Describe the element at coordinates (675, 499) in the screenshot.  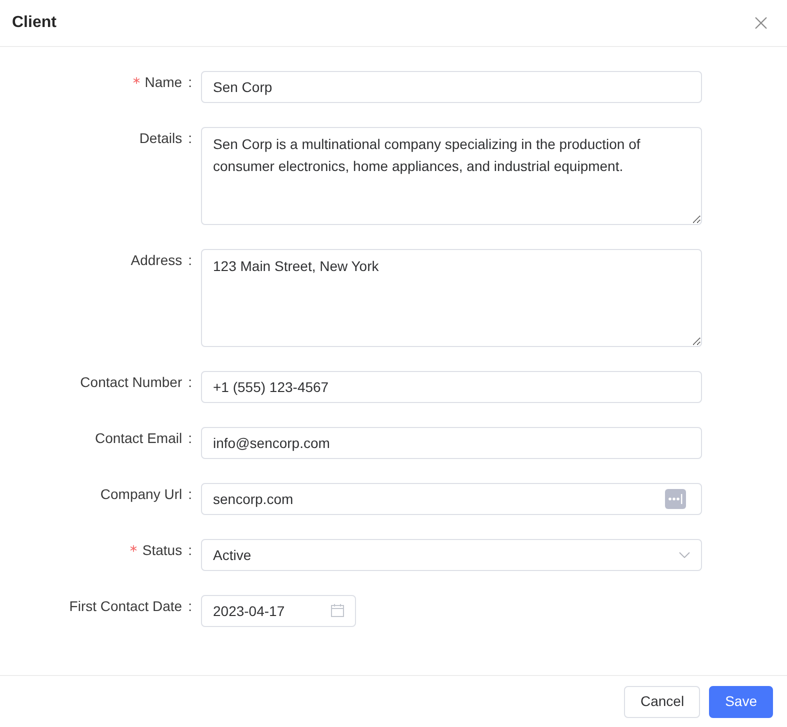
I see `ellipsis-icon` at that location.